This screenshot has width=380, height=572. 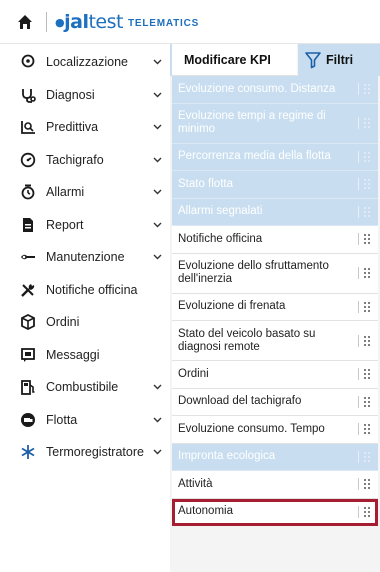 I want to click on filters-button: Filtri, so click(x=327, y=60).